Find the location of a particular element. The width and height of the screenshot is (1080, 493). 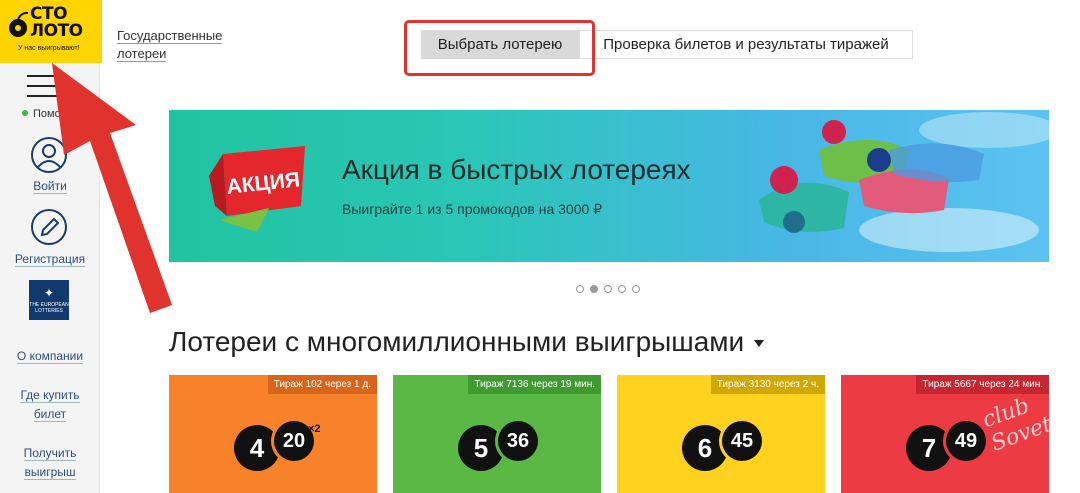

carousel-dots is located at coordinates (611, 286).